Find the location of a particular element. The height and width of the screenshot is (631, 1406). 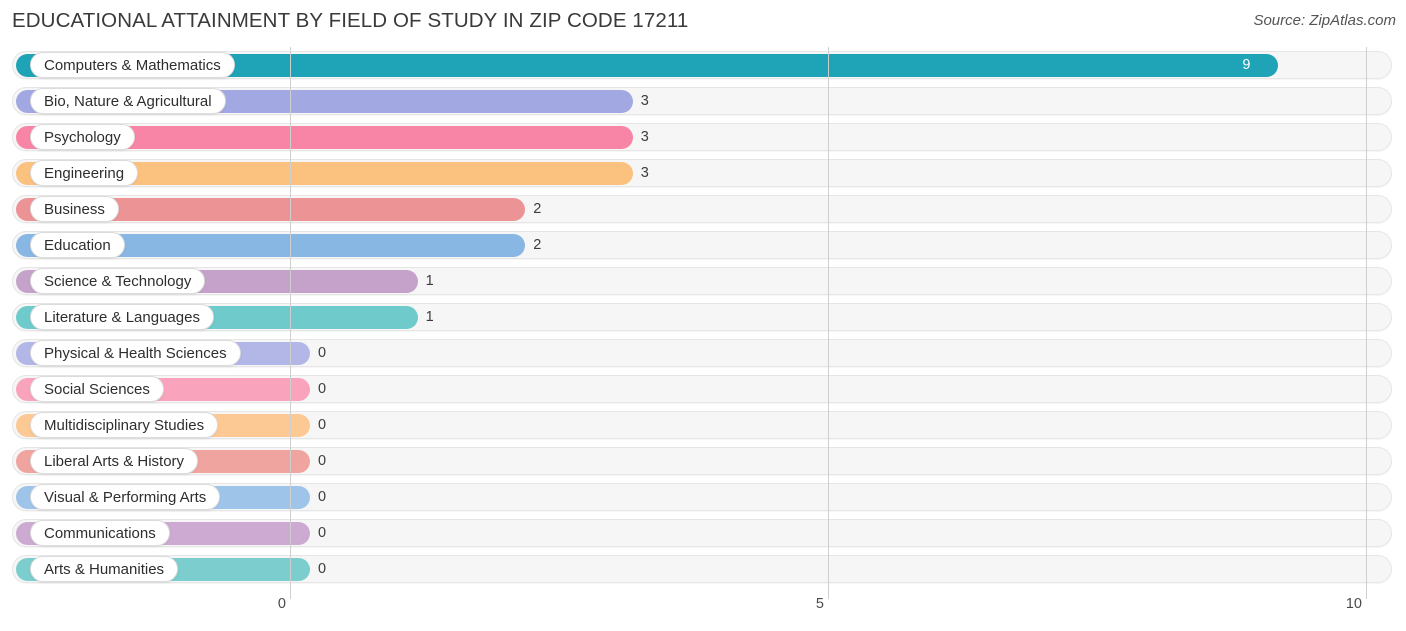

category-label-pill: Science & Technology is located at coordinates (118, 281).